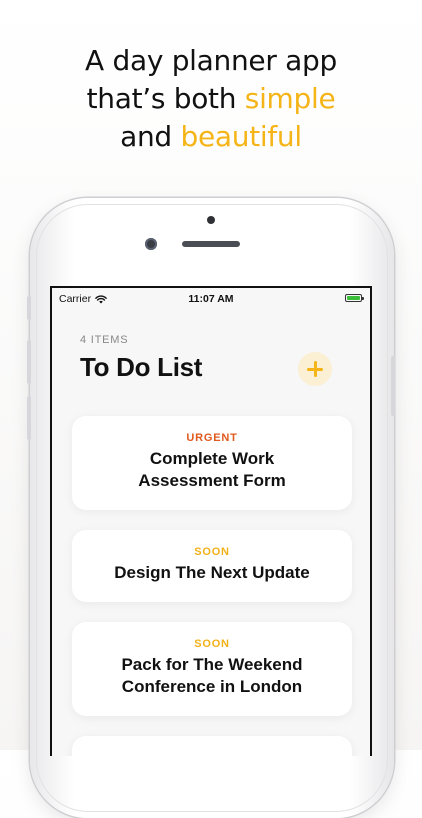 The image size is (422, 818). Describe the element at coordinates (29, 418) in the screenshot. I see `volume-down-button` at that location.